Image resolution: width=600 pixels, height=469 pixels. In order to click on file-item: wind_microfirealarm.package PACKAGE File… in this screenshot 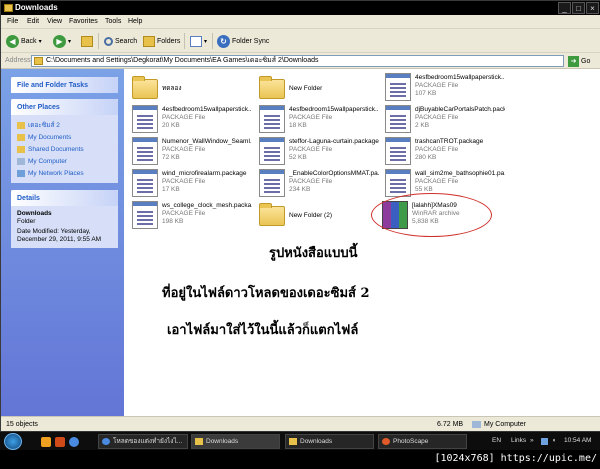, I will do `click(188, 186)`.